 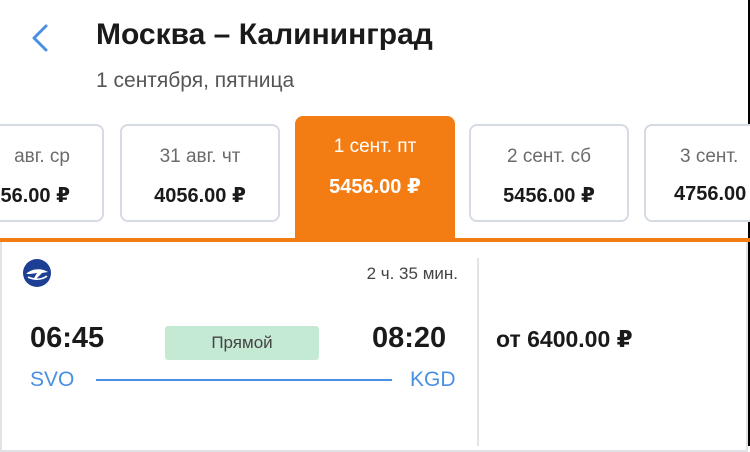 I want to click on page-title: Москва – Калининград, so click(x=264, y=34).